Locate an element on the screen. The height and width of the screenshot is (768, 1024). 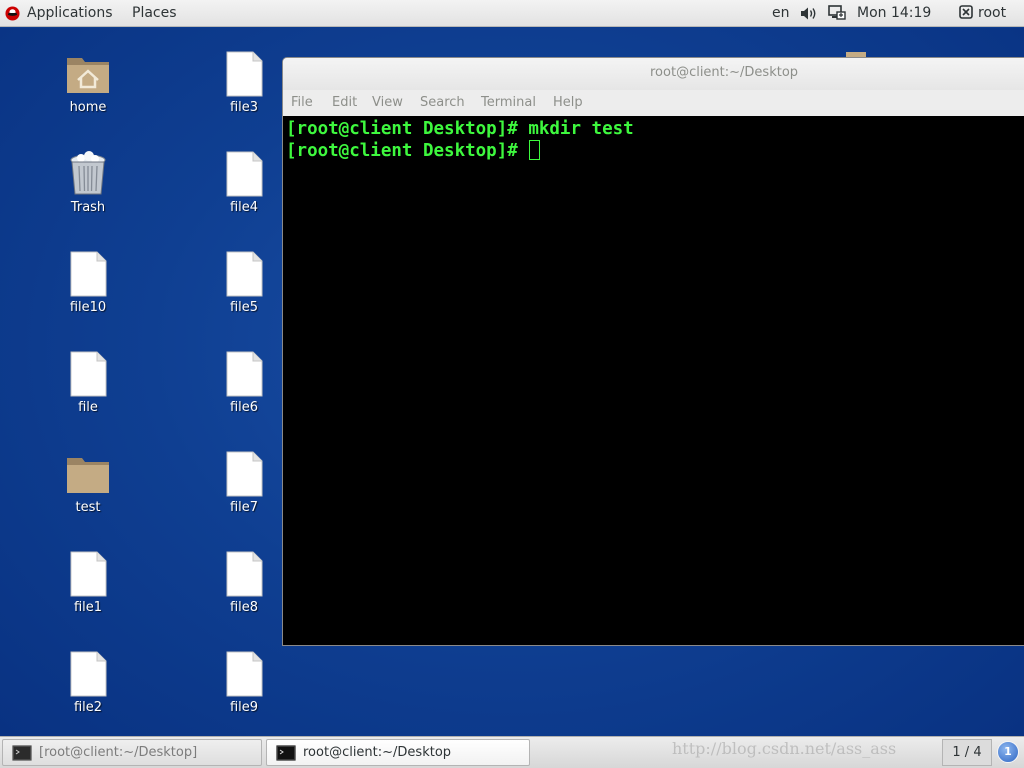
desktop-icon-file4: file4 is located at coordinates (244, 183).